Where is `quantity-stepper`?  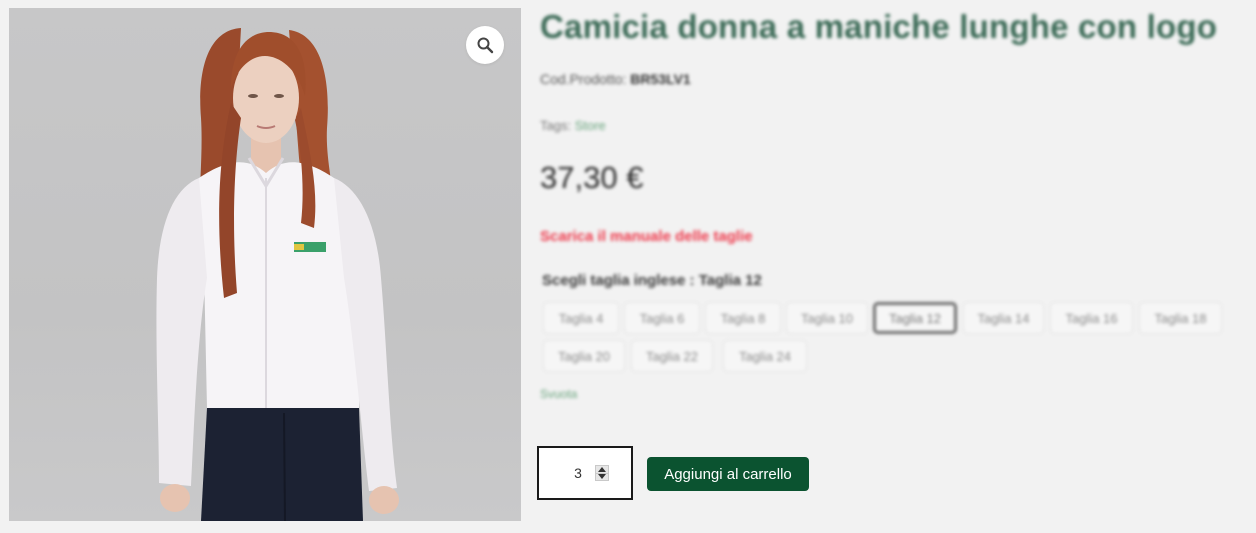
quantity-stepper is located at coordinates (585, 473).